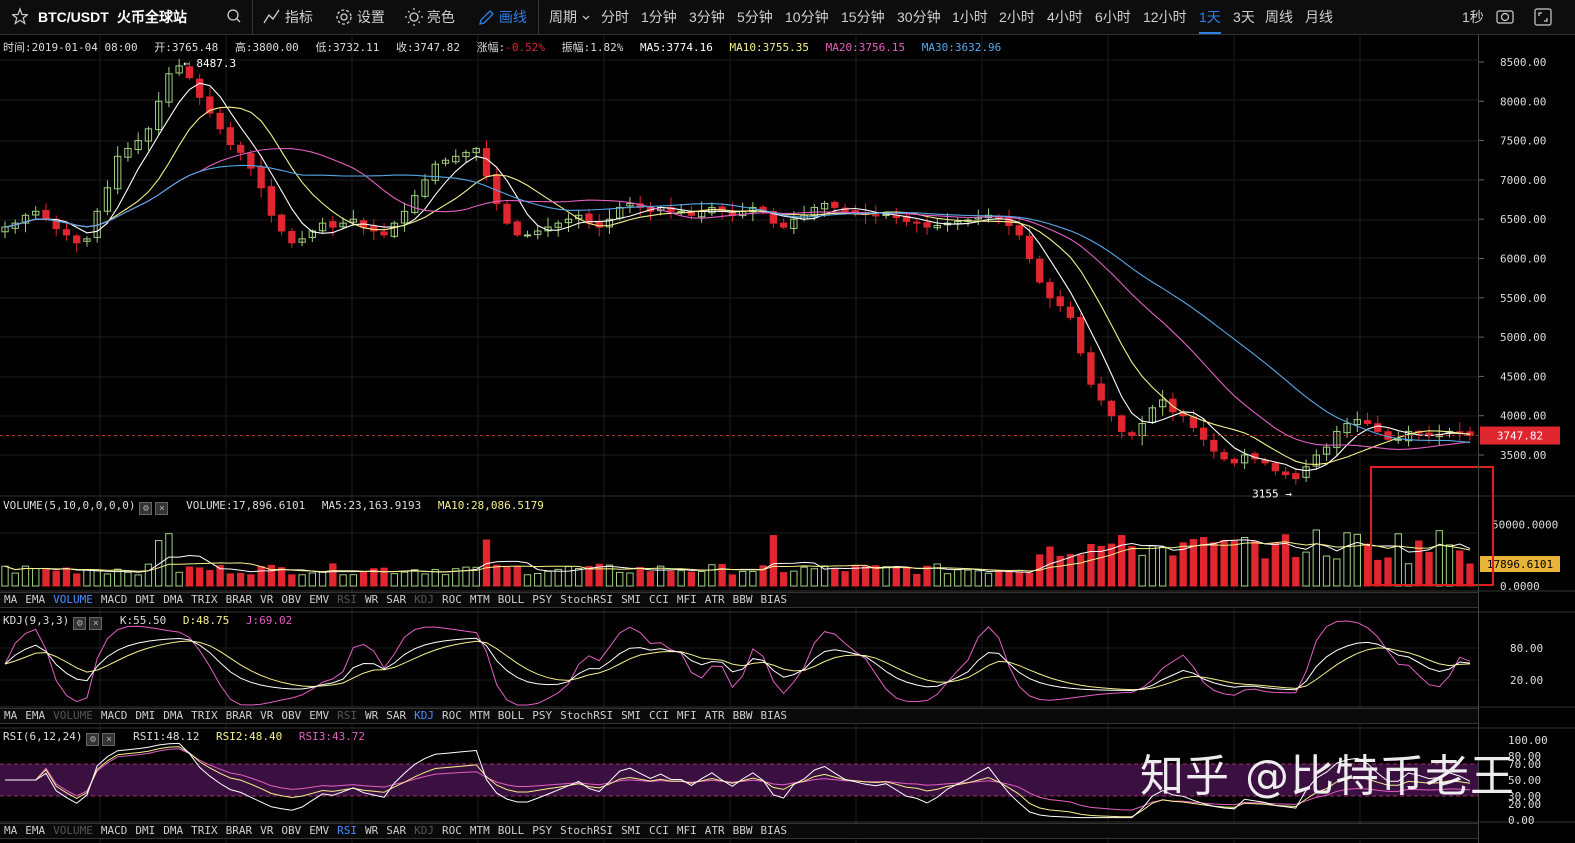 This screenshot has height=843, width=1575. Describe the element at coordinates (152, 622) in the screenshot. I see `kdj-header: KDJ(9,3,3) ⚙ × K:55.50 D:48.75 J:69.02` at that location.